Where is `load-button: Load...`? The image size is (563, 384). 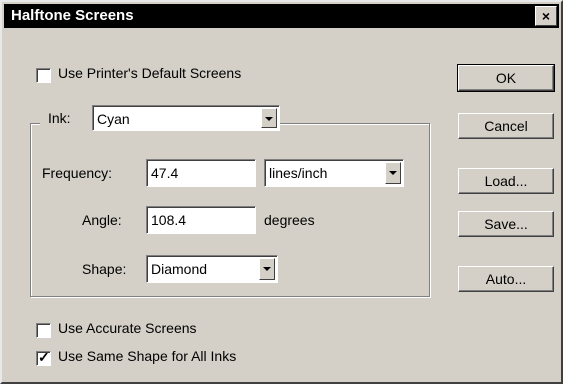
load-button: Load... is located at coordinates (506, 181).